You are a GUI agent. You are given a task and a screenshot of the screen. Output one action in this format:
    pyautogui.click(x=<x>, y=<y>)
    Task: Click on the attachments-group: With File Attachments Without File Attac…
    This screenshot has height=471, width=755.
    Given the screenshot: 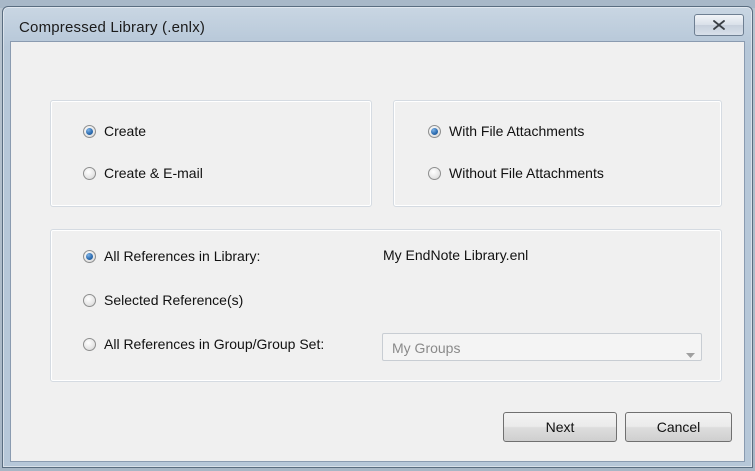 What is the action you would take?
    pyautogui.click(x=557, y=153)
    